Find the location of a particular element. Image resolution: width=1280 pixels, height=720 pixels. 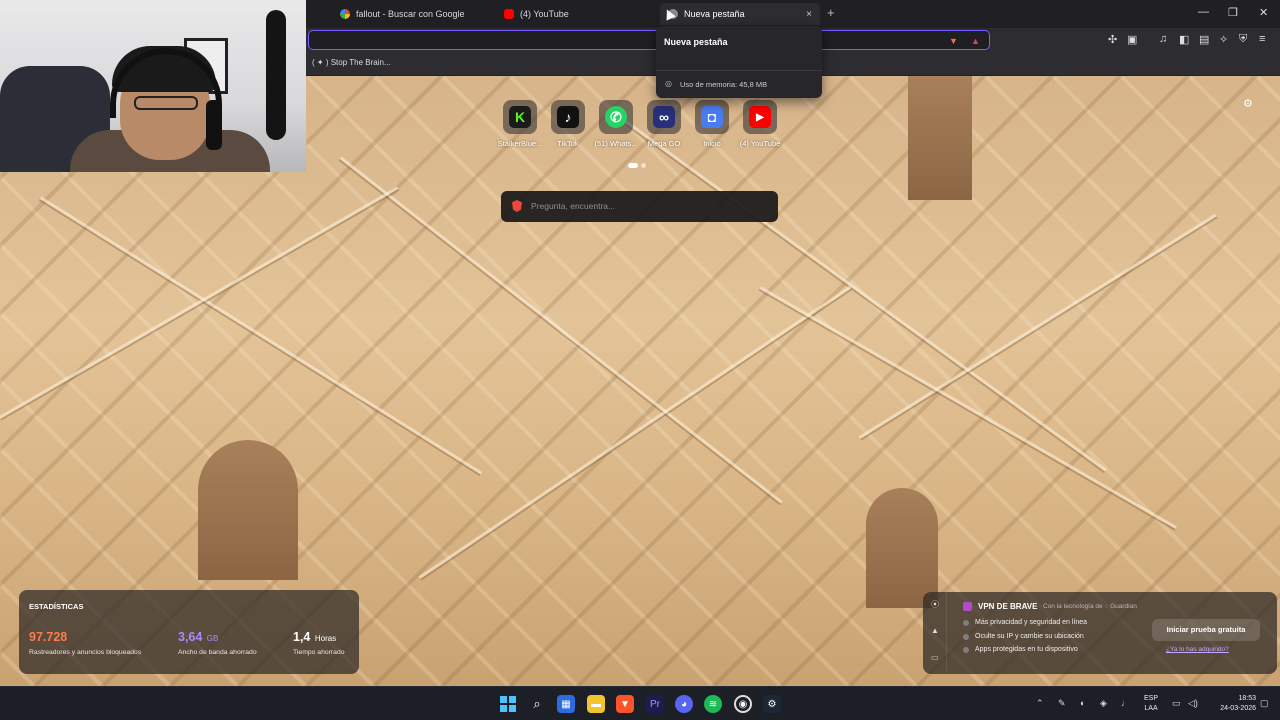

clock: 18:53 24-03-2026 is located at coordinates (1231, 704).